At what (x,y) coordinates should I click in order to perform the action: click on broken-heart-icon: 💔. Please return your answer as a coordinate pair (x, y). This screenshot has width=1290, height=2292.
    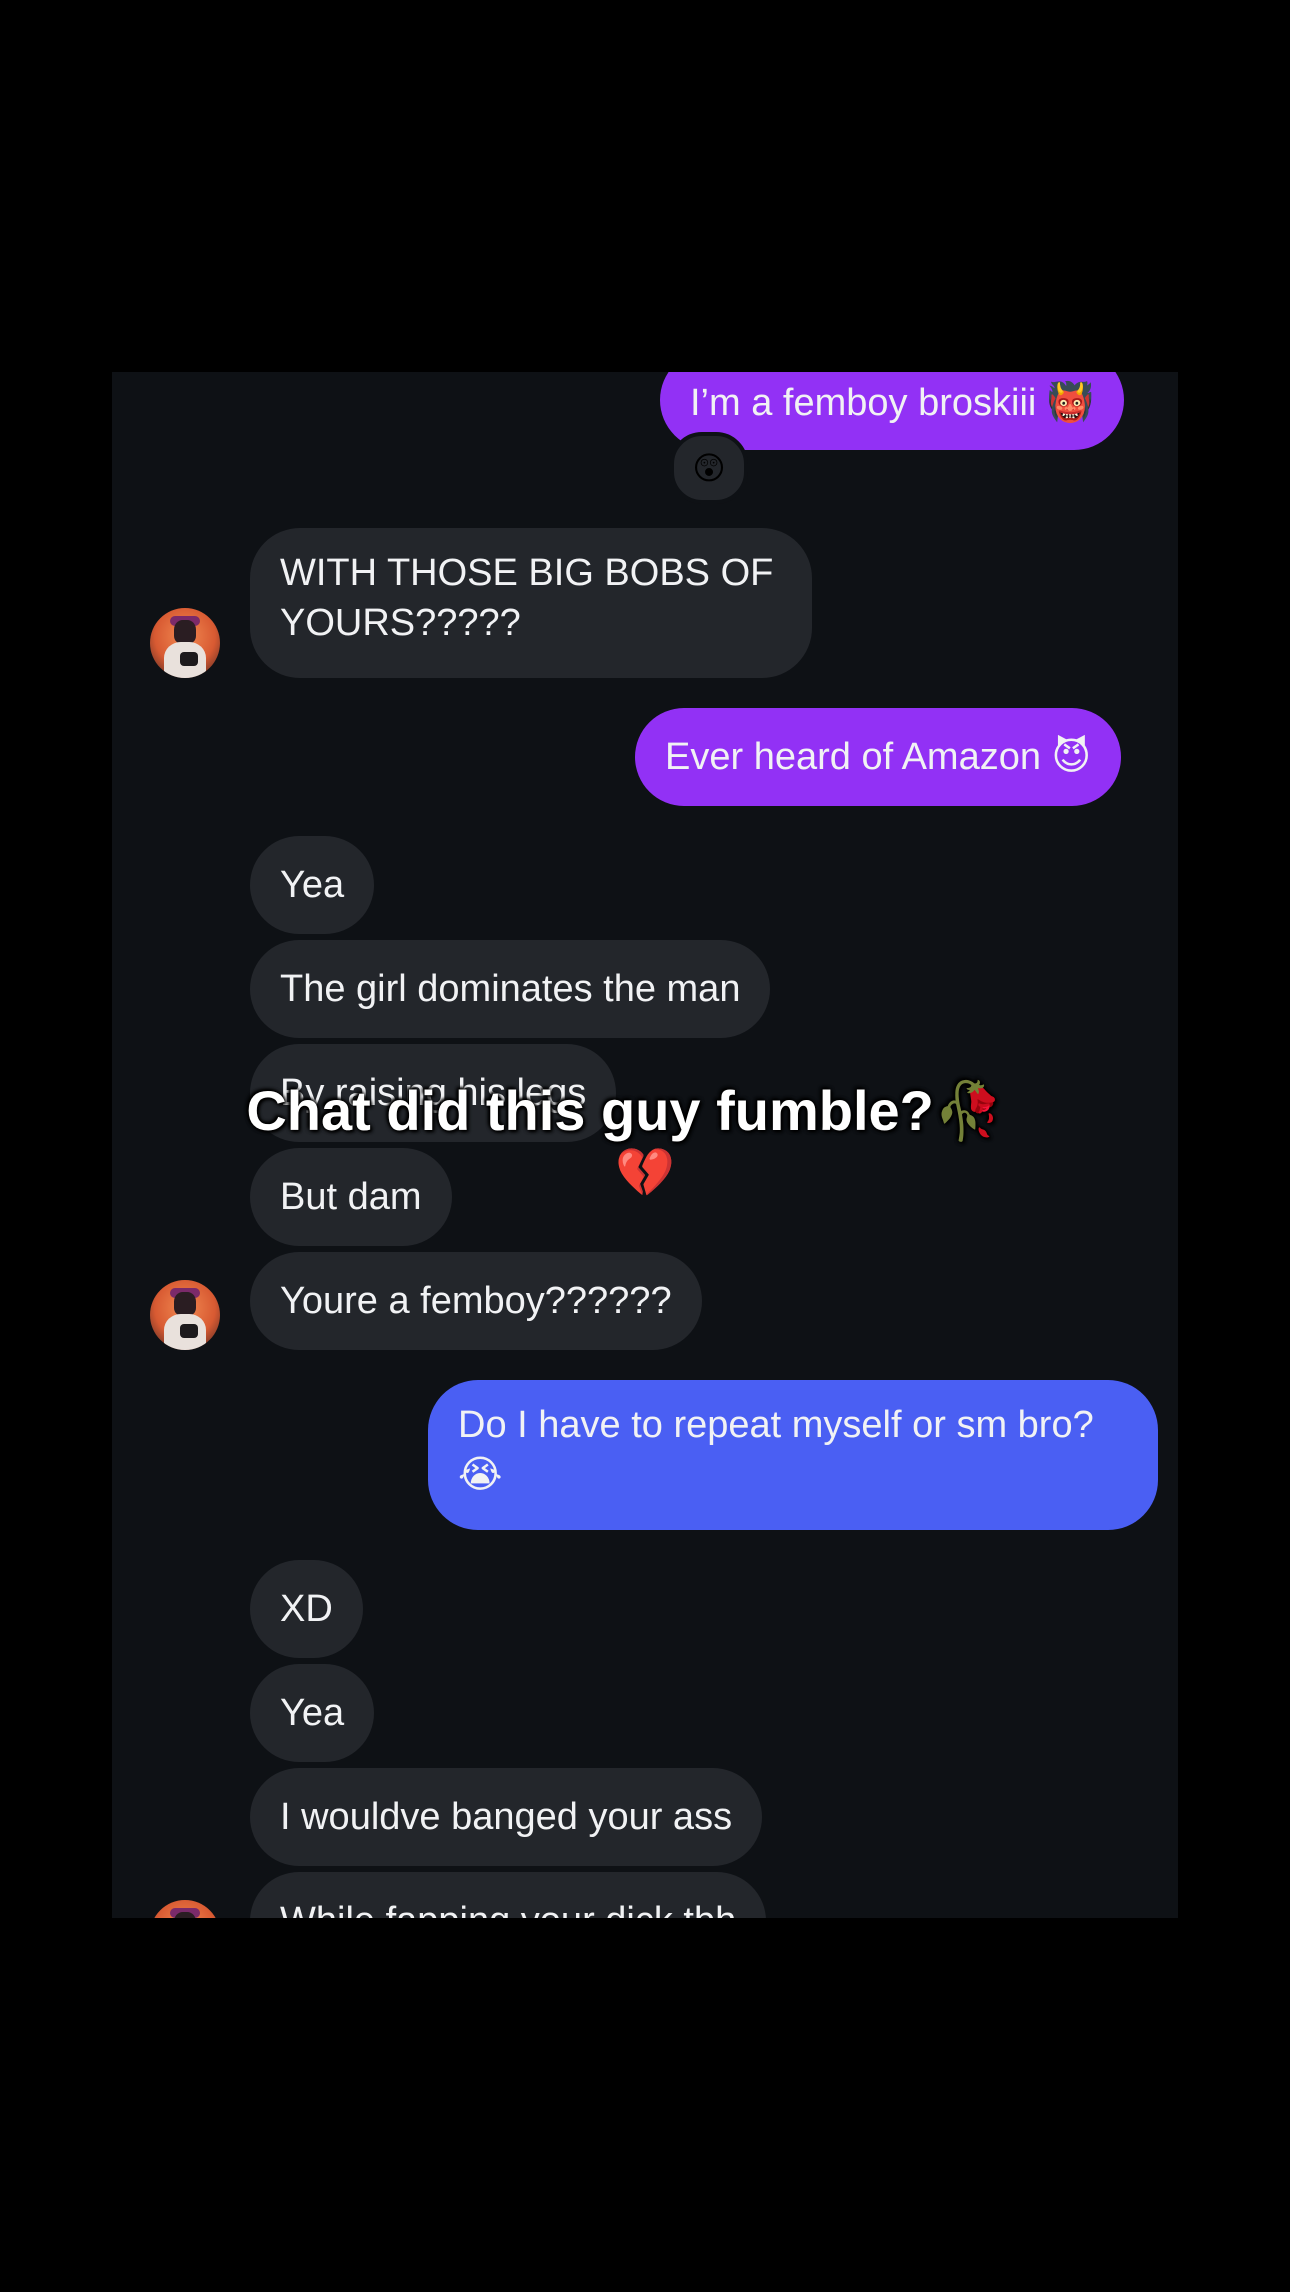
    Looking at the image, I should click on (645, 1173).